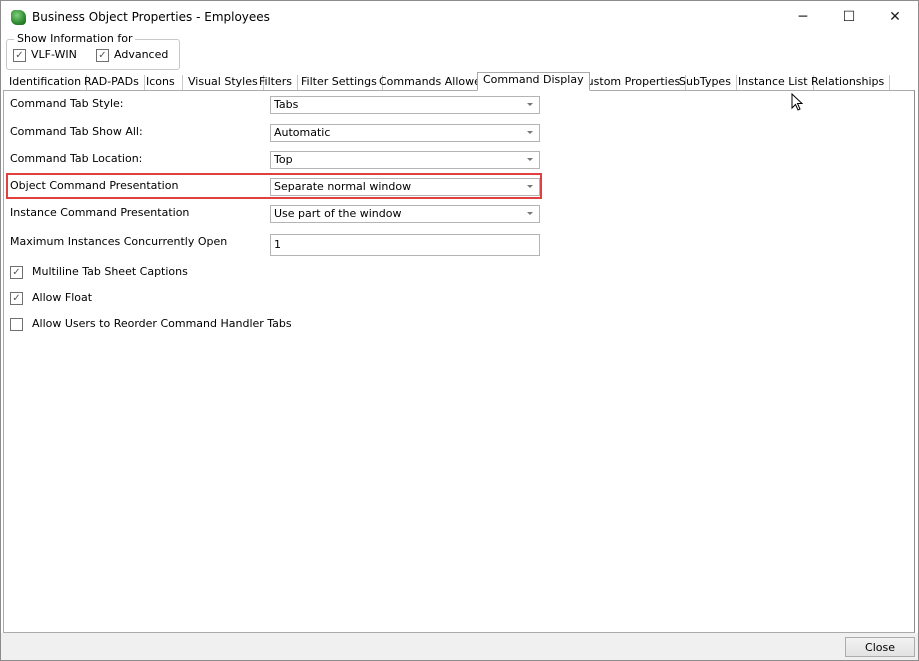  I want to click on allow-reorder-checkbox, so click(16, 324).